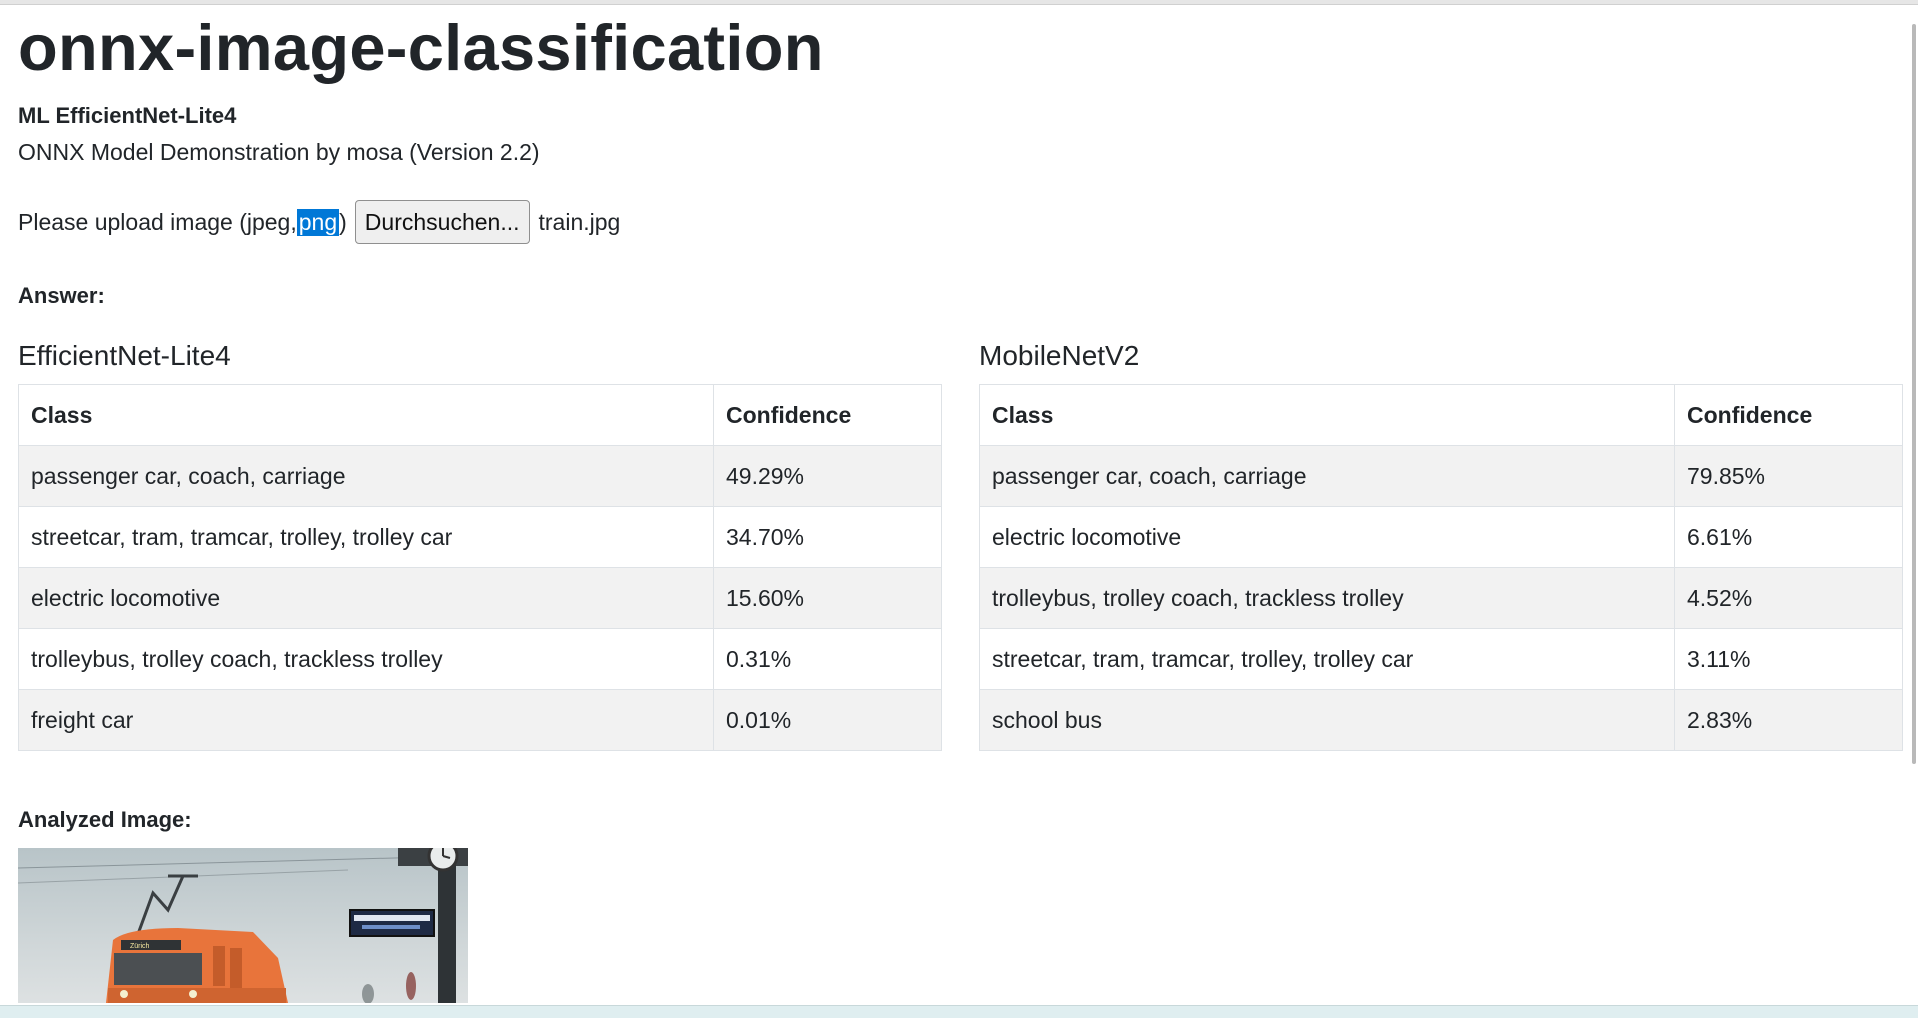 The height and width of the screenshot is (1018, 1918). Describe the element at coordinates (318, 222) in the screenshot. I see `upload-label-selected-text: png` at that location.